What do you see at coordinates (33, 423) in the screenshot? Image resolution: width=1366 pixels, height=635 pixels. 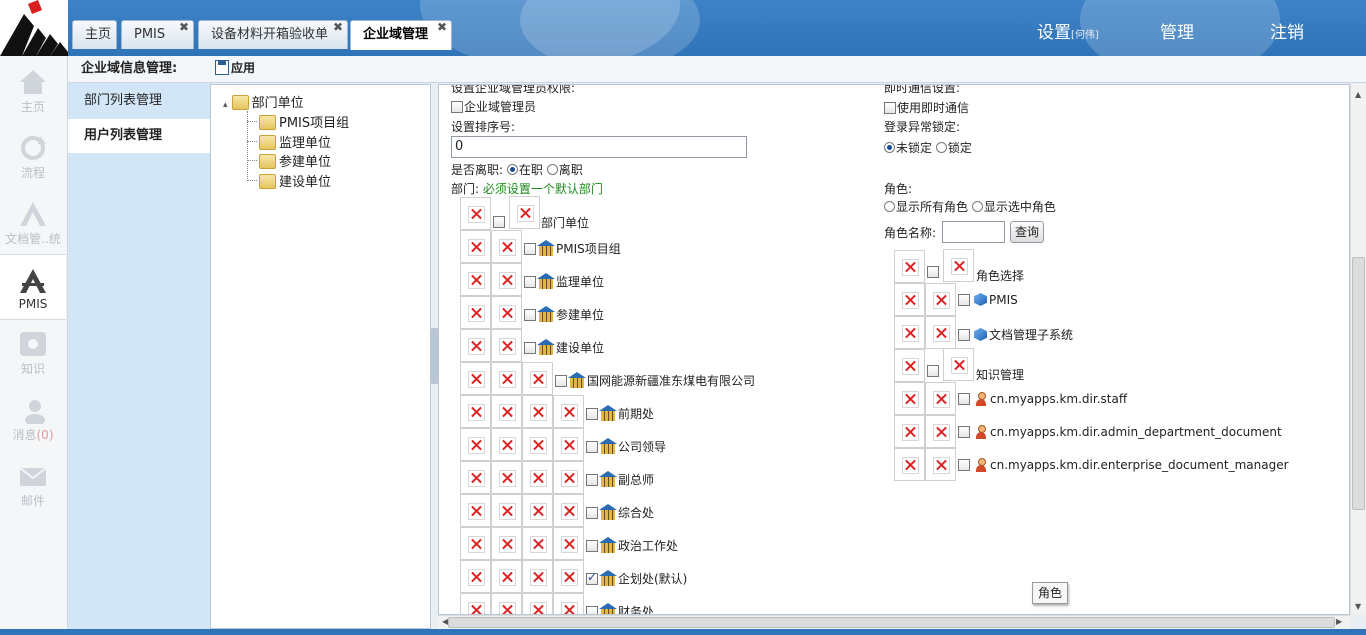 I see `rail-item-message: 消息(0)` at bounding box center [33, 423].